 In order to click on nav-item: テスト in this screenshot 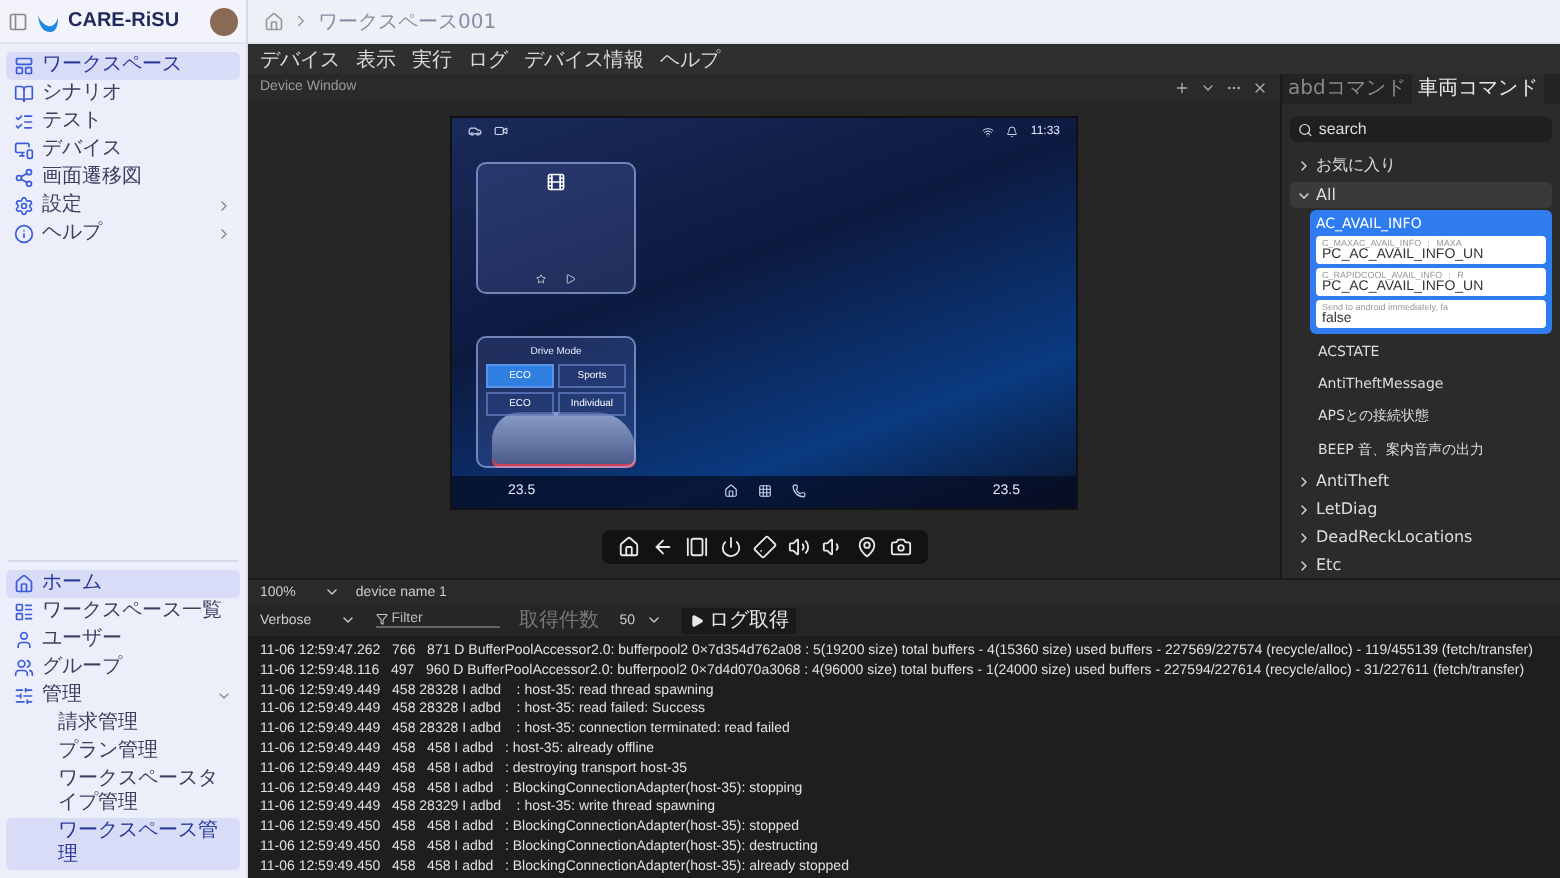, I will do `click(123, 122)`.